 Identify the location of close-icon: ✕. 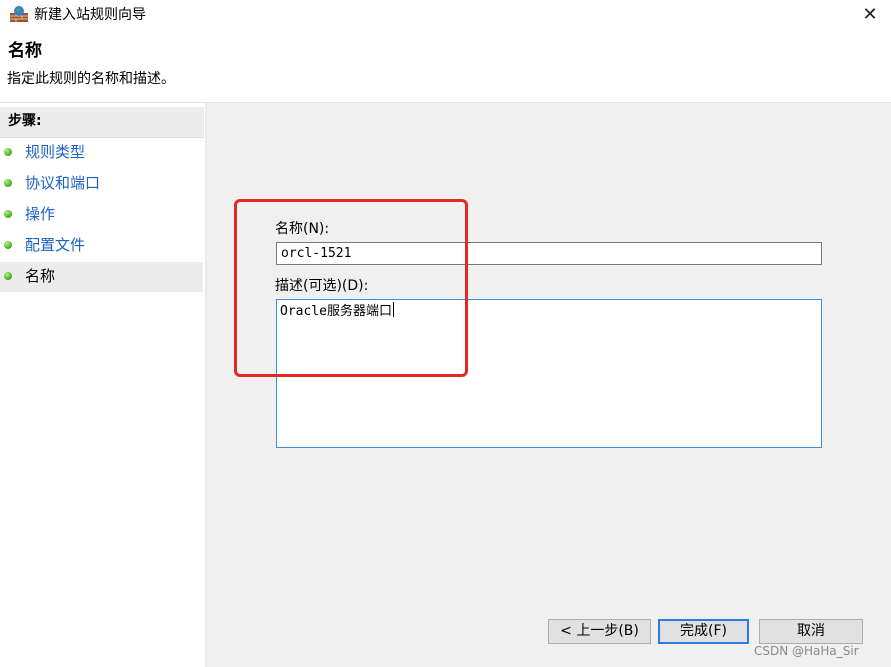
(870, 14).